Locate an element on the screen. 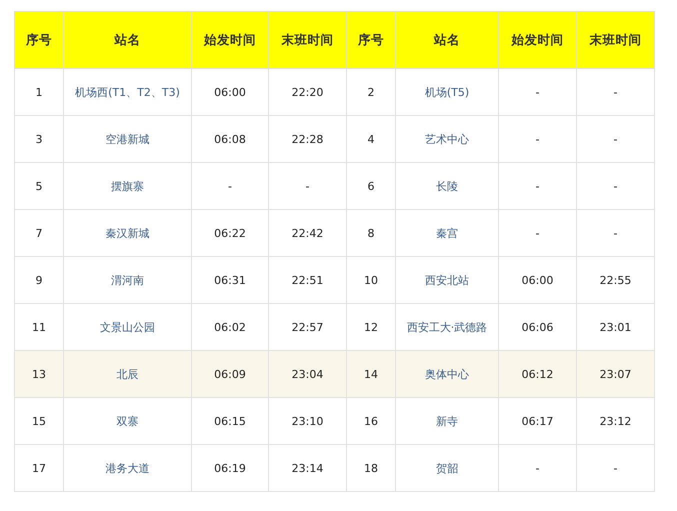 This screenshot has width=677, height=511. table-cell: 2 is located at coordinates (371, 92).